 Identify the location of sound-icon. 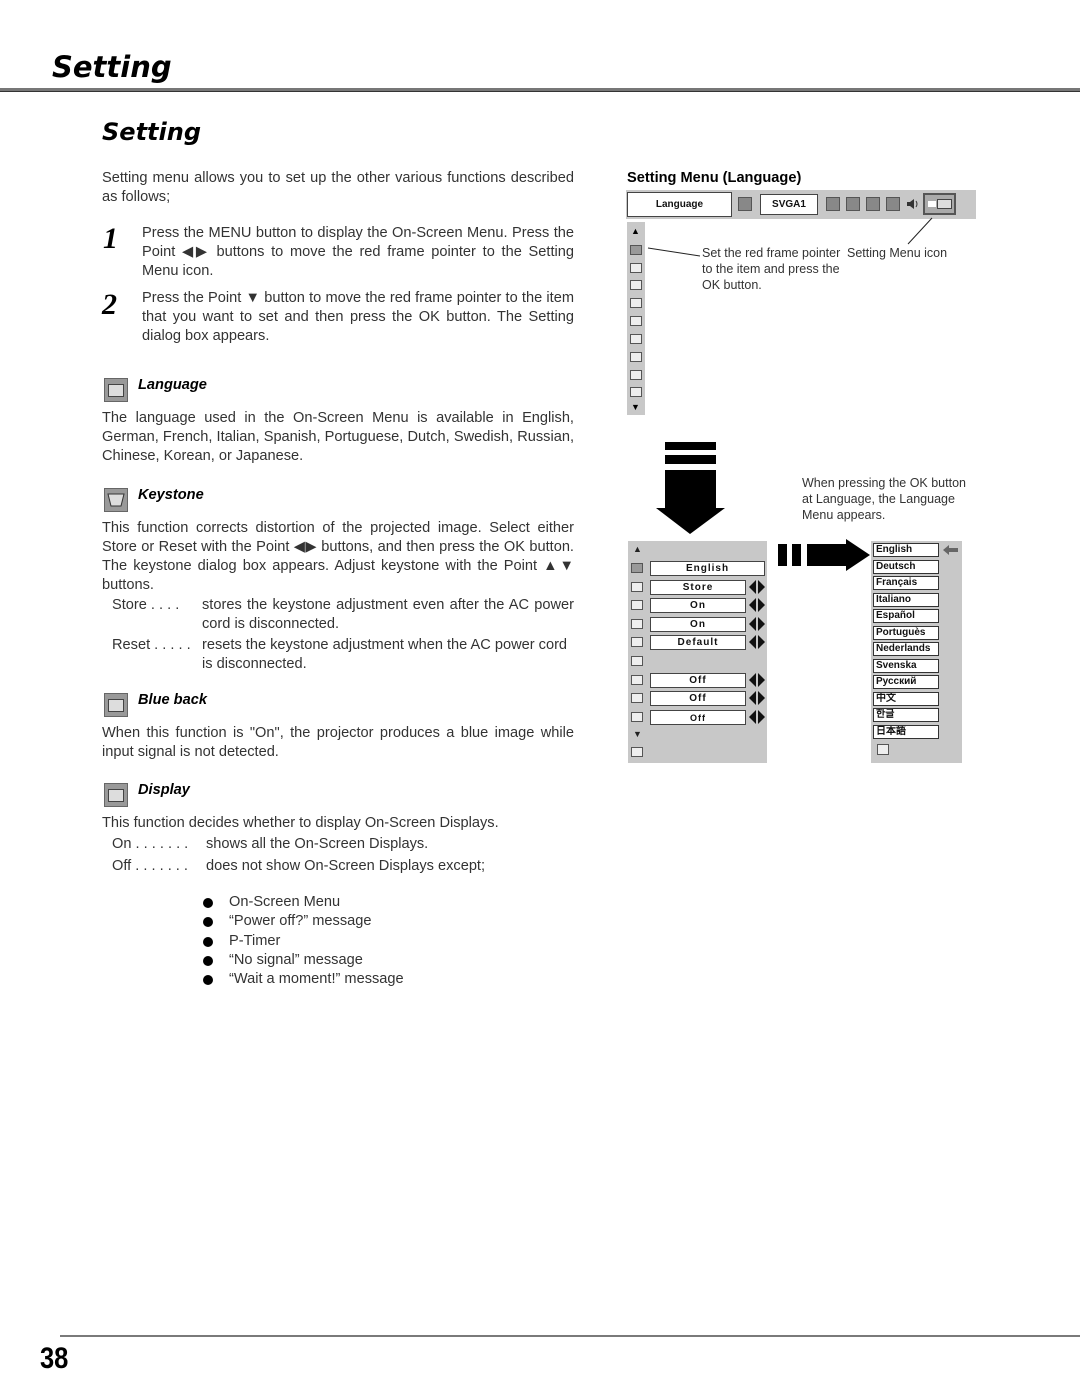
(913, 204).